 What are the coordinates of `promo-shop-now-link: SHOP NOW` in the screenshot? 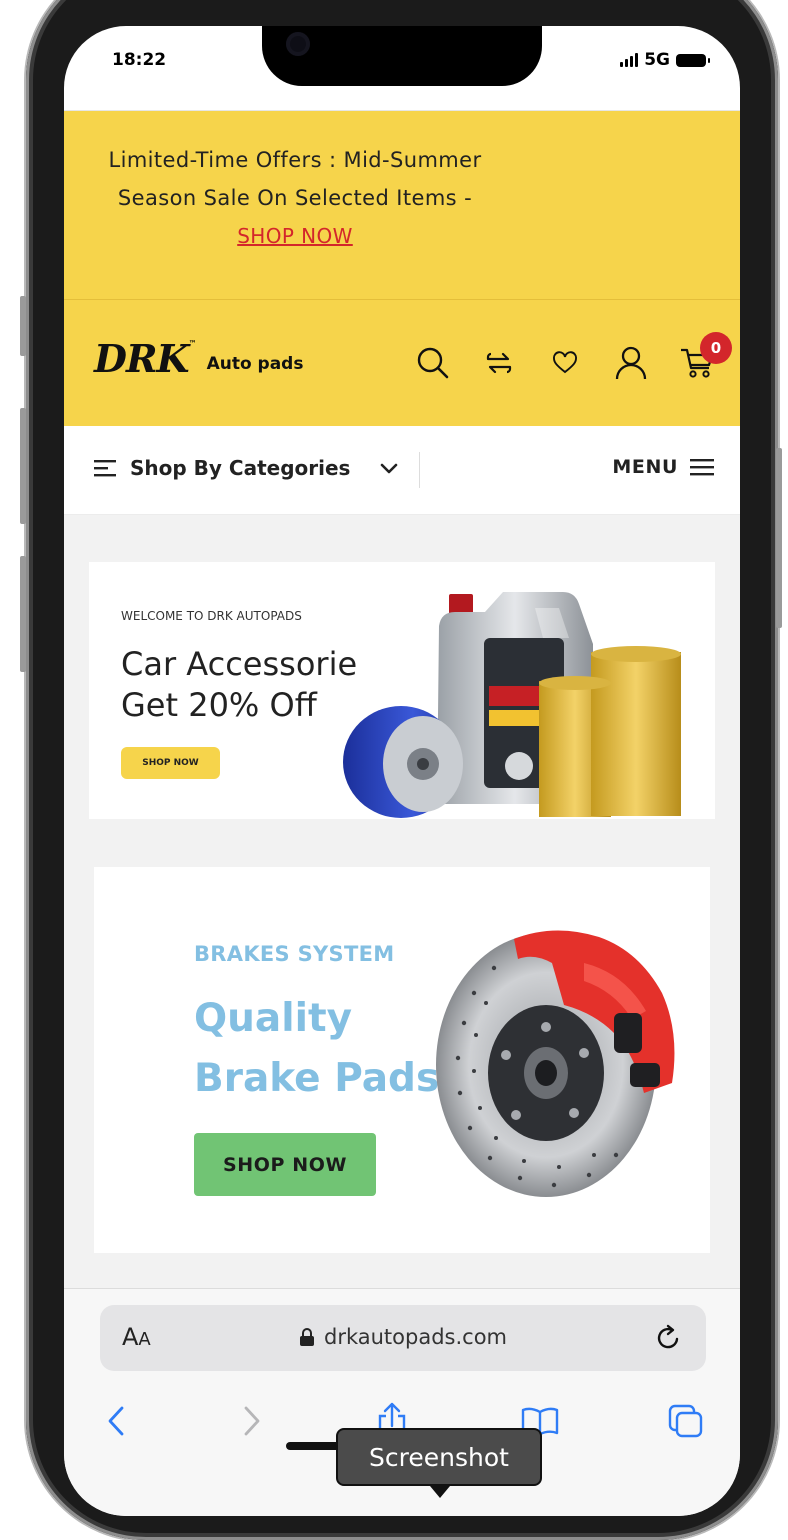 It's located at (295, 236).